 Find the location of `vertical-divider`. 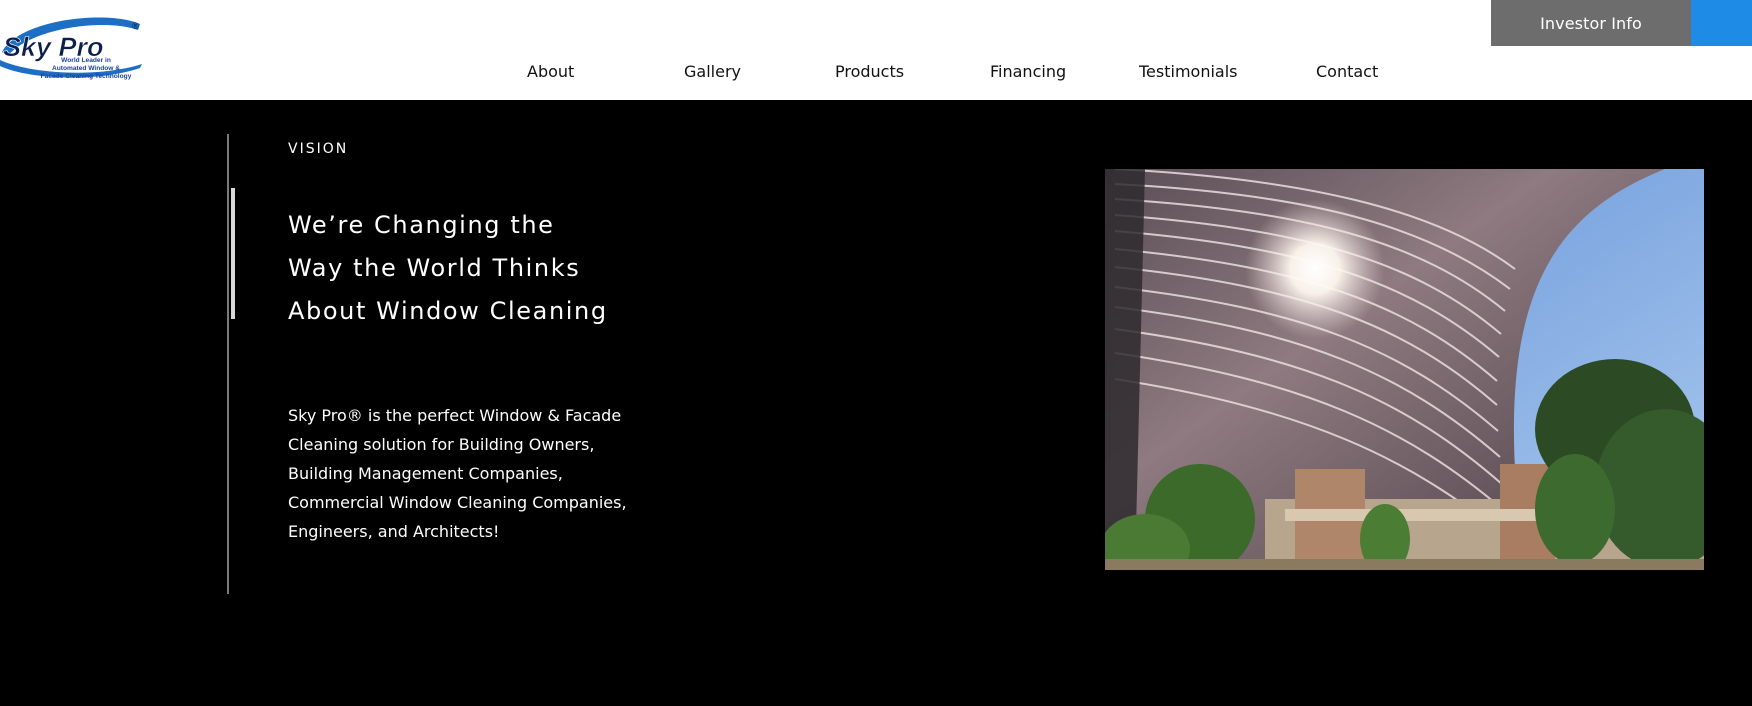

vertical-divider is located at coordinates (228, 364).